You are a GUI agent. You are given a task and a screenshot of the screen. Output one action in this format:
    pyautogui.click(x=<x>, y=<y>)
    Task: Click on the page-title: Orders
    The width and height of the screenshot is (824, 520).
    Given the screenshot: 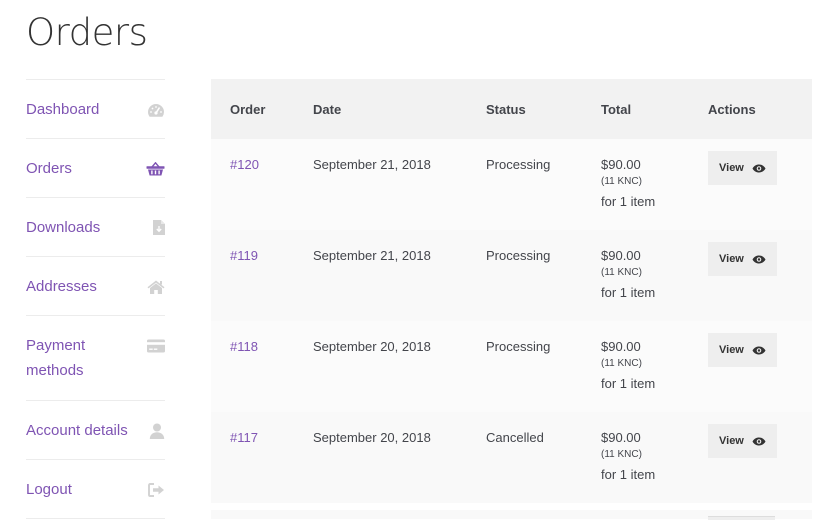 What is the action you would take?
    pyautogui.click(x=87, y=32)
    